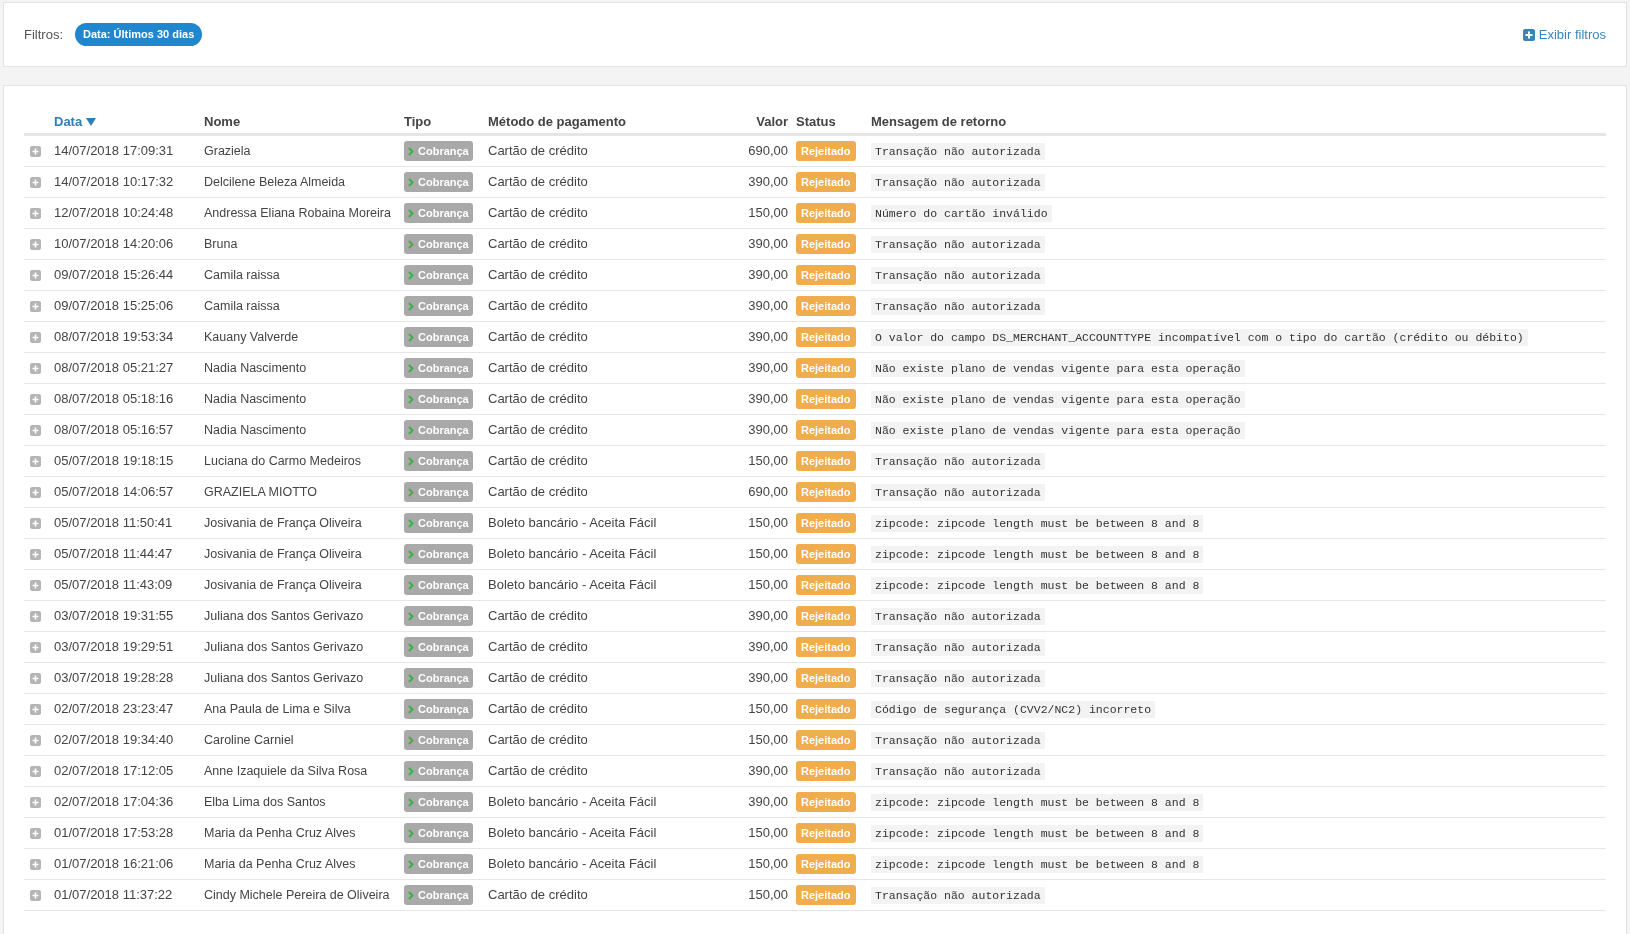 This screenshot has height=934, width=1630. What do you see at coordinates (114, 461) in the screenshot?
I see `date-cell: 05/07/2018 19:18:15` at bounding box center [114, 461].